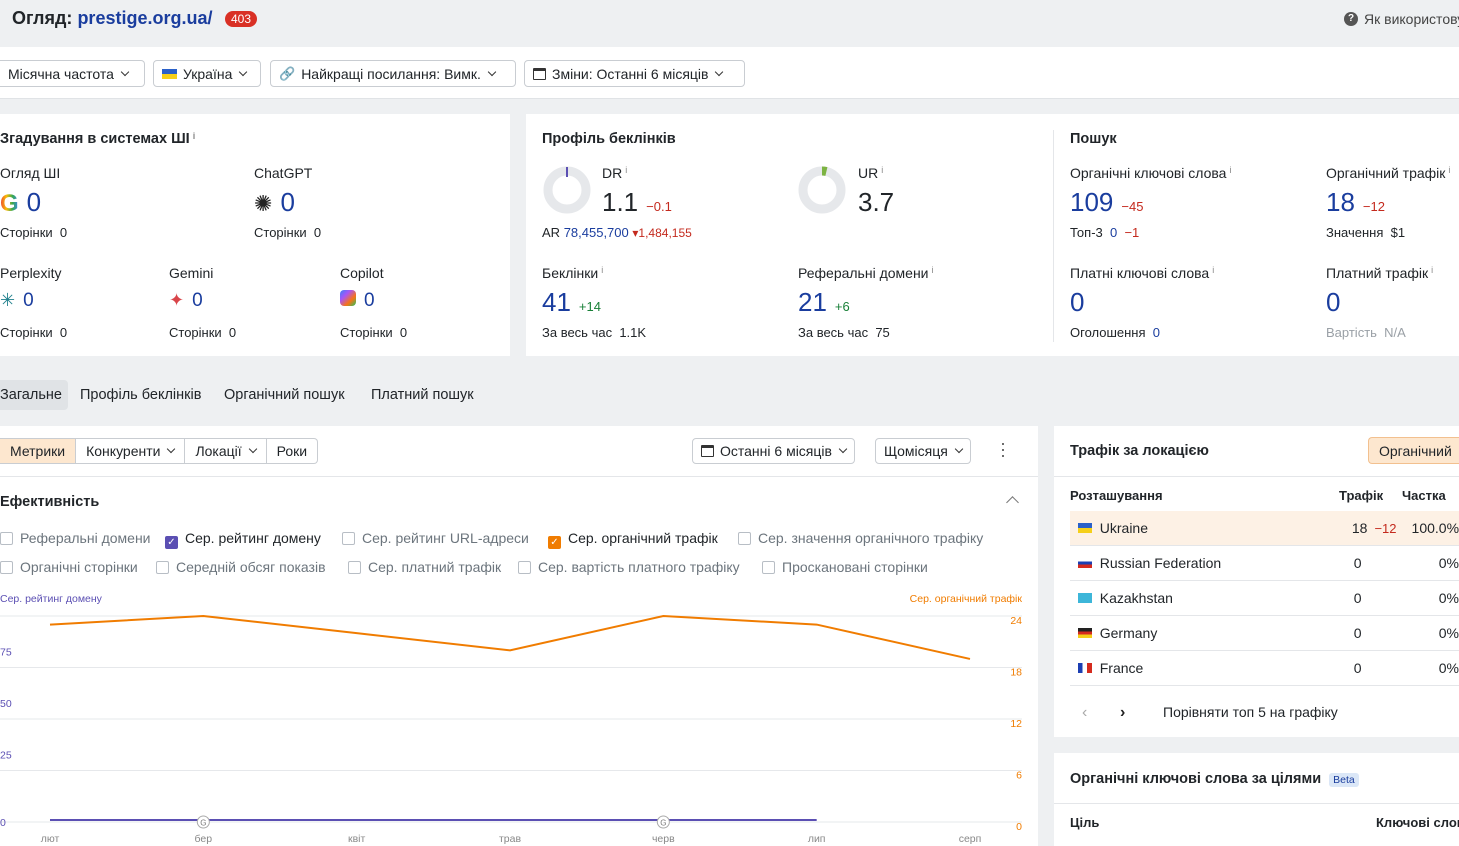 This screenshot has height=846, width=1459. Describe the element at coordinates (1019, 776) in the screenshot. I see `right-tick-label: 6` at that location.